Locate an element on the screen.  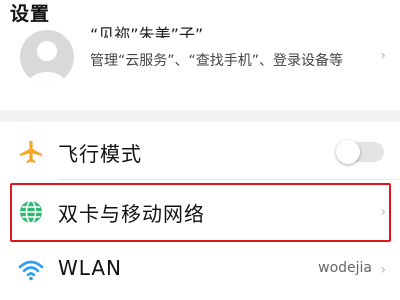
user-silhouette-icon is located at coordinates (47, 62).